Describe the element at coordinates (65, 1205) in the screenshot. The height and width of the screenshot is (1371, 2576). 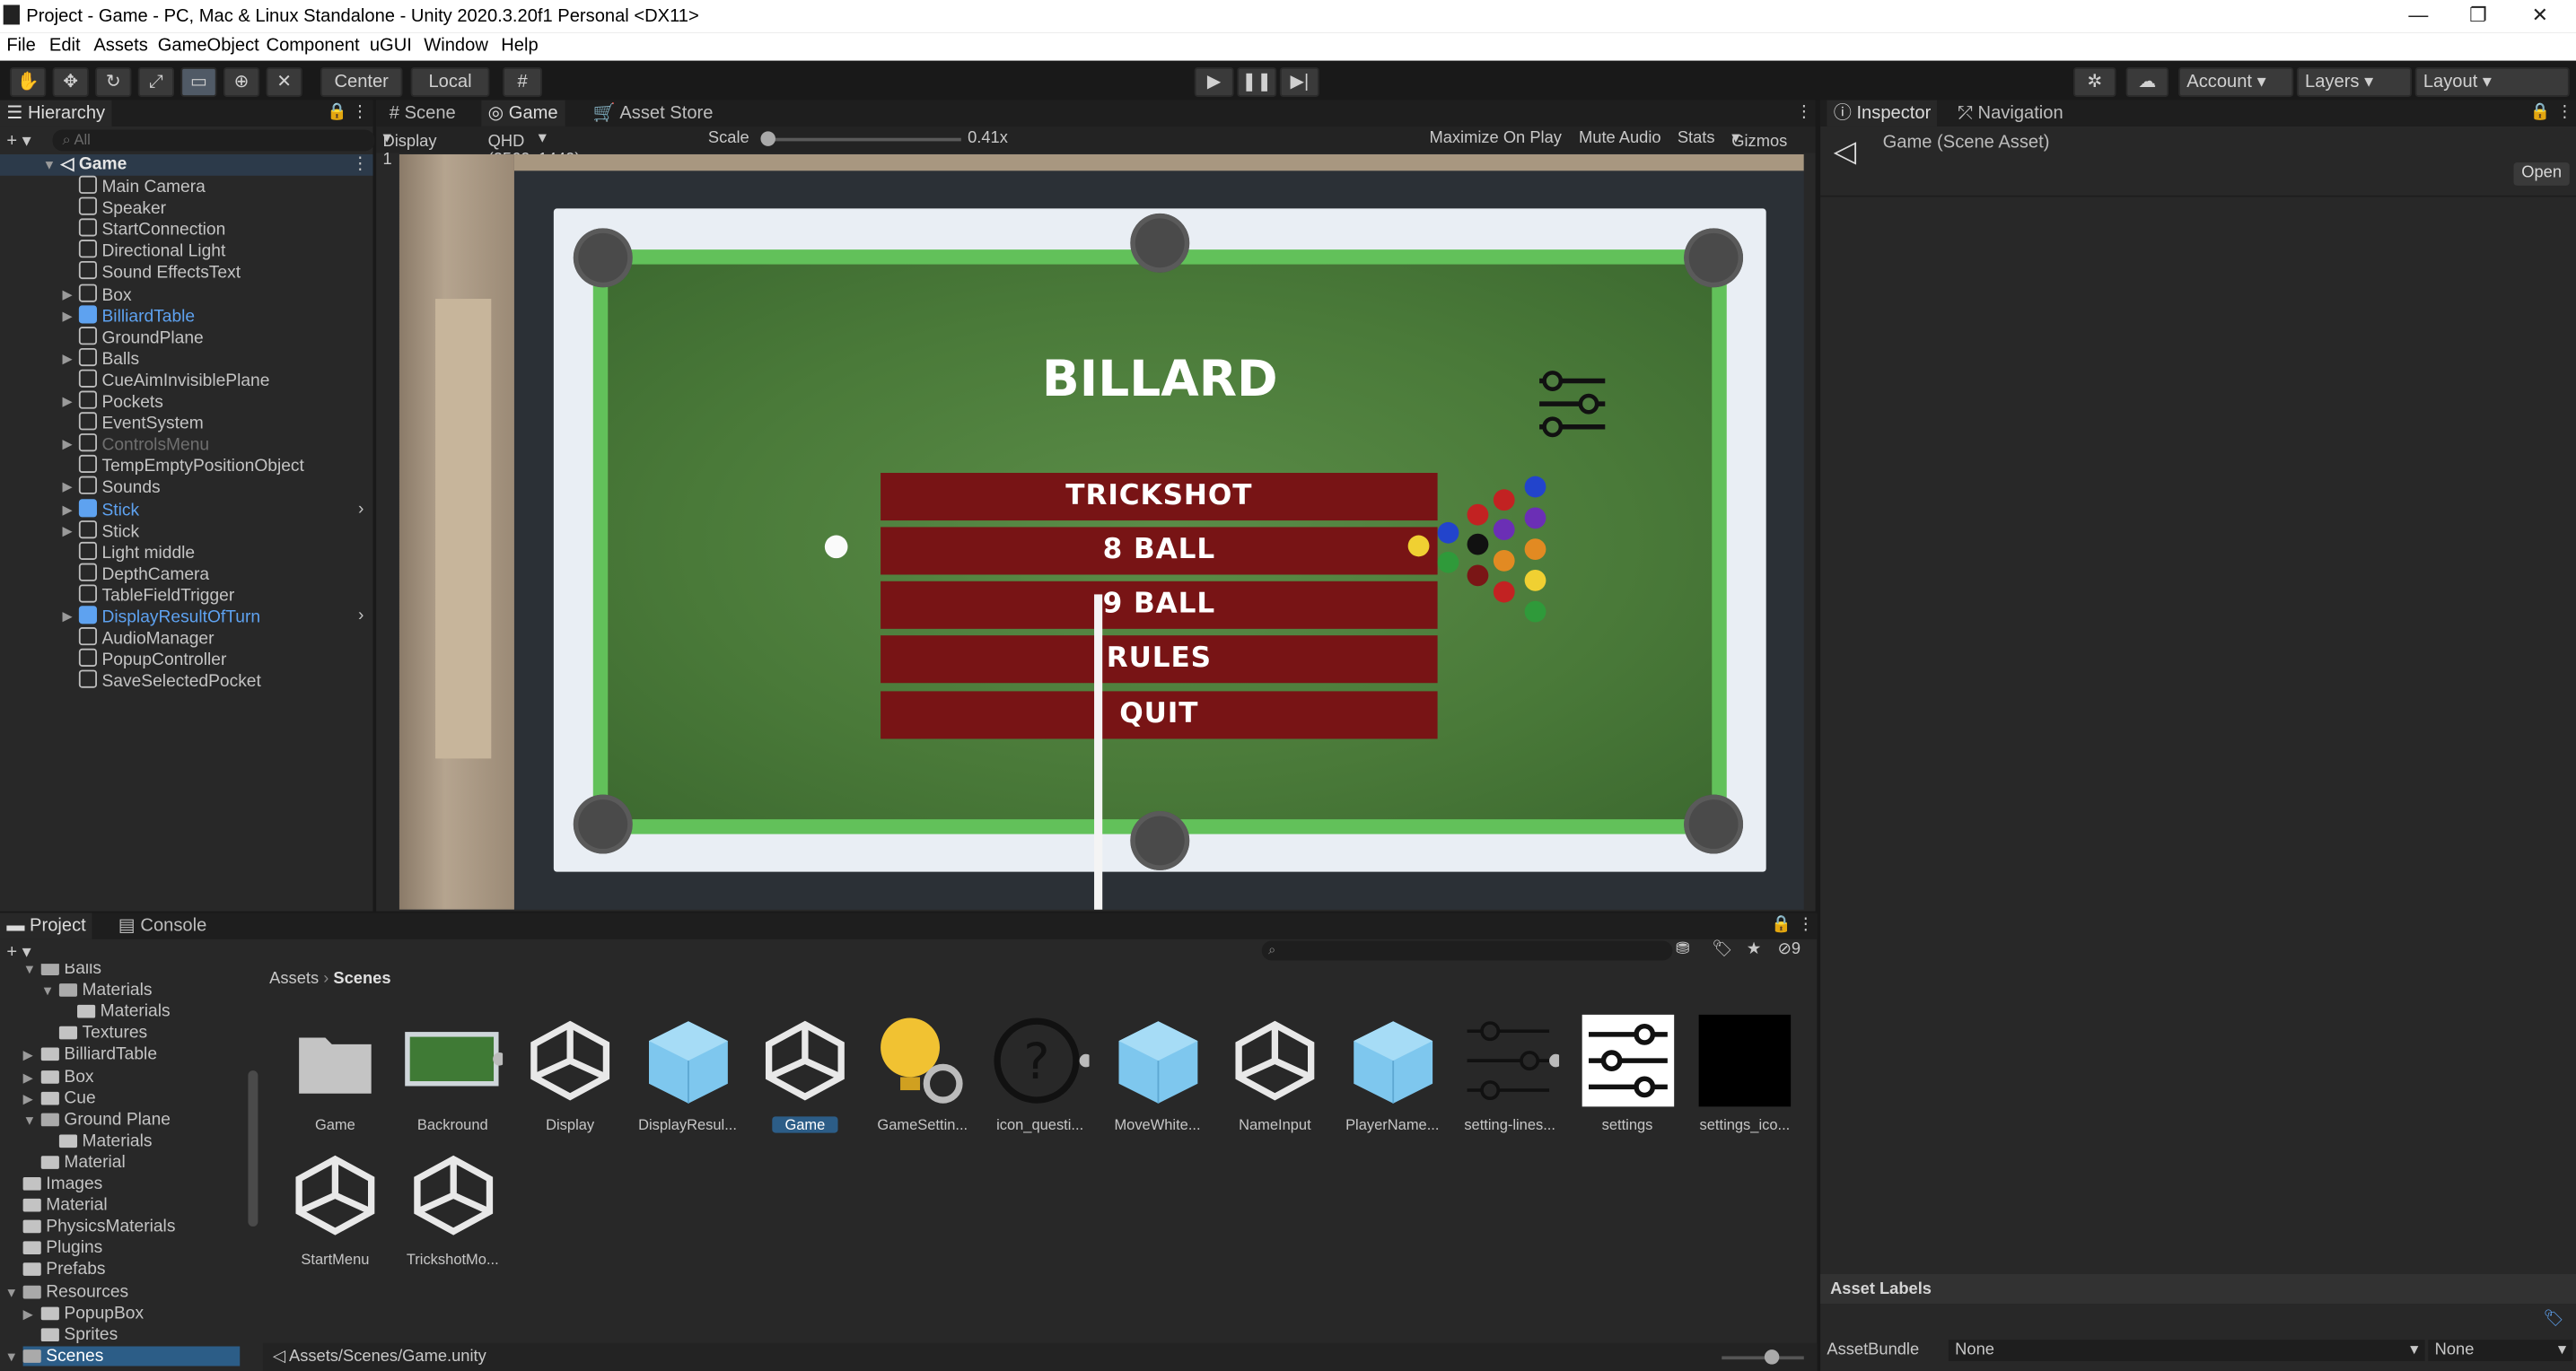
I see `tree-folder-item: Material` at that location.